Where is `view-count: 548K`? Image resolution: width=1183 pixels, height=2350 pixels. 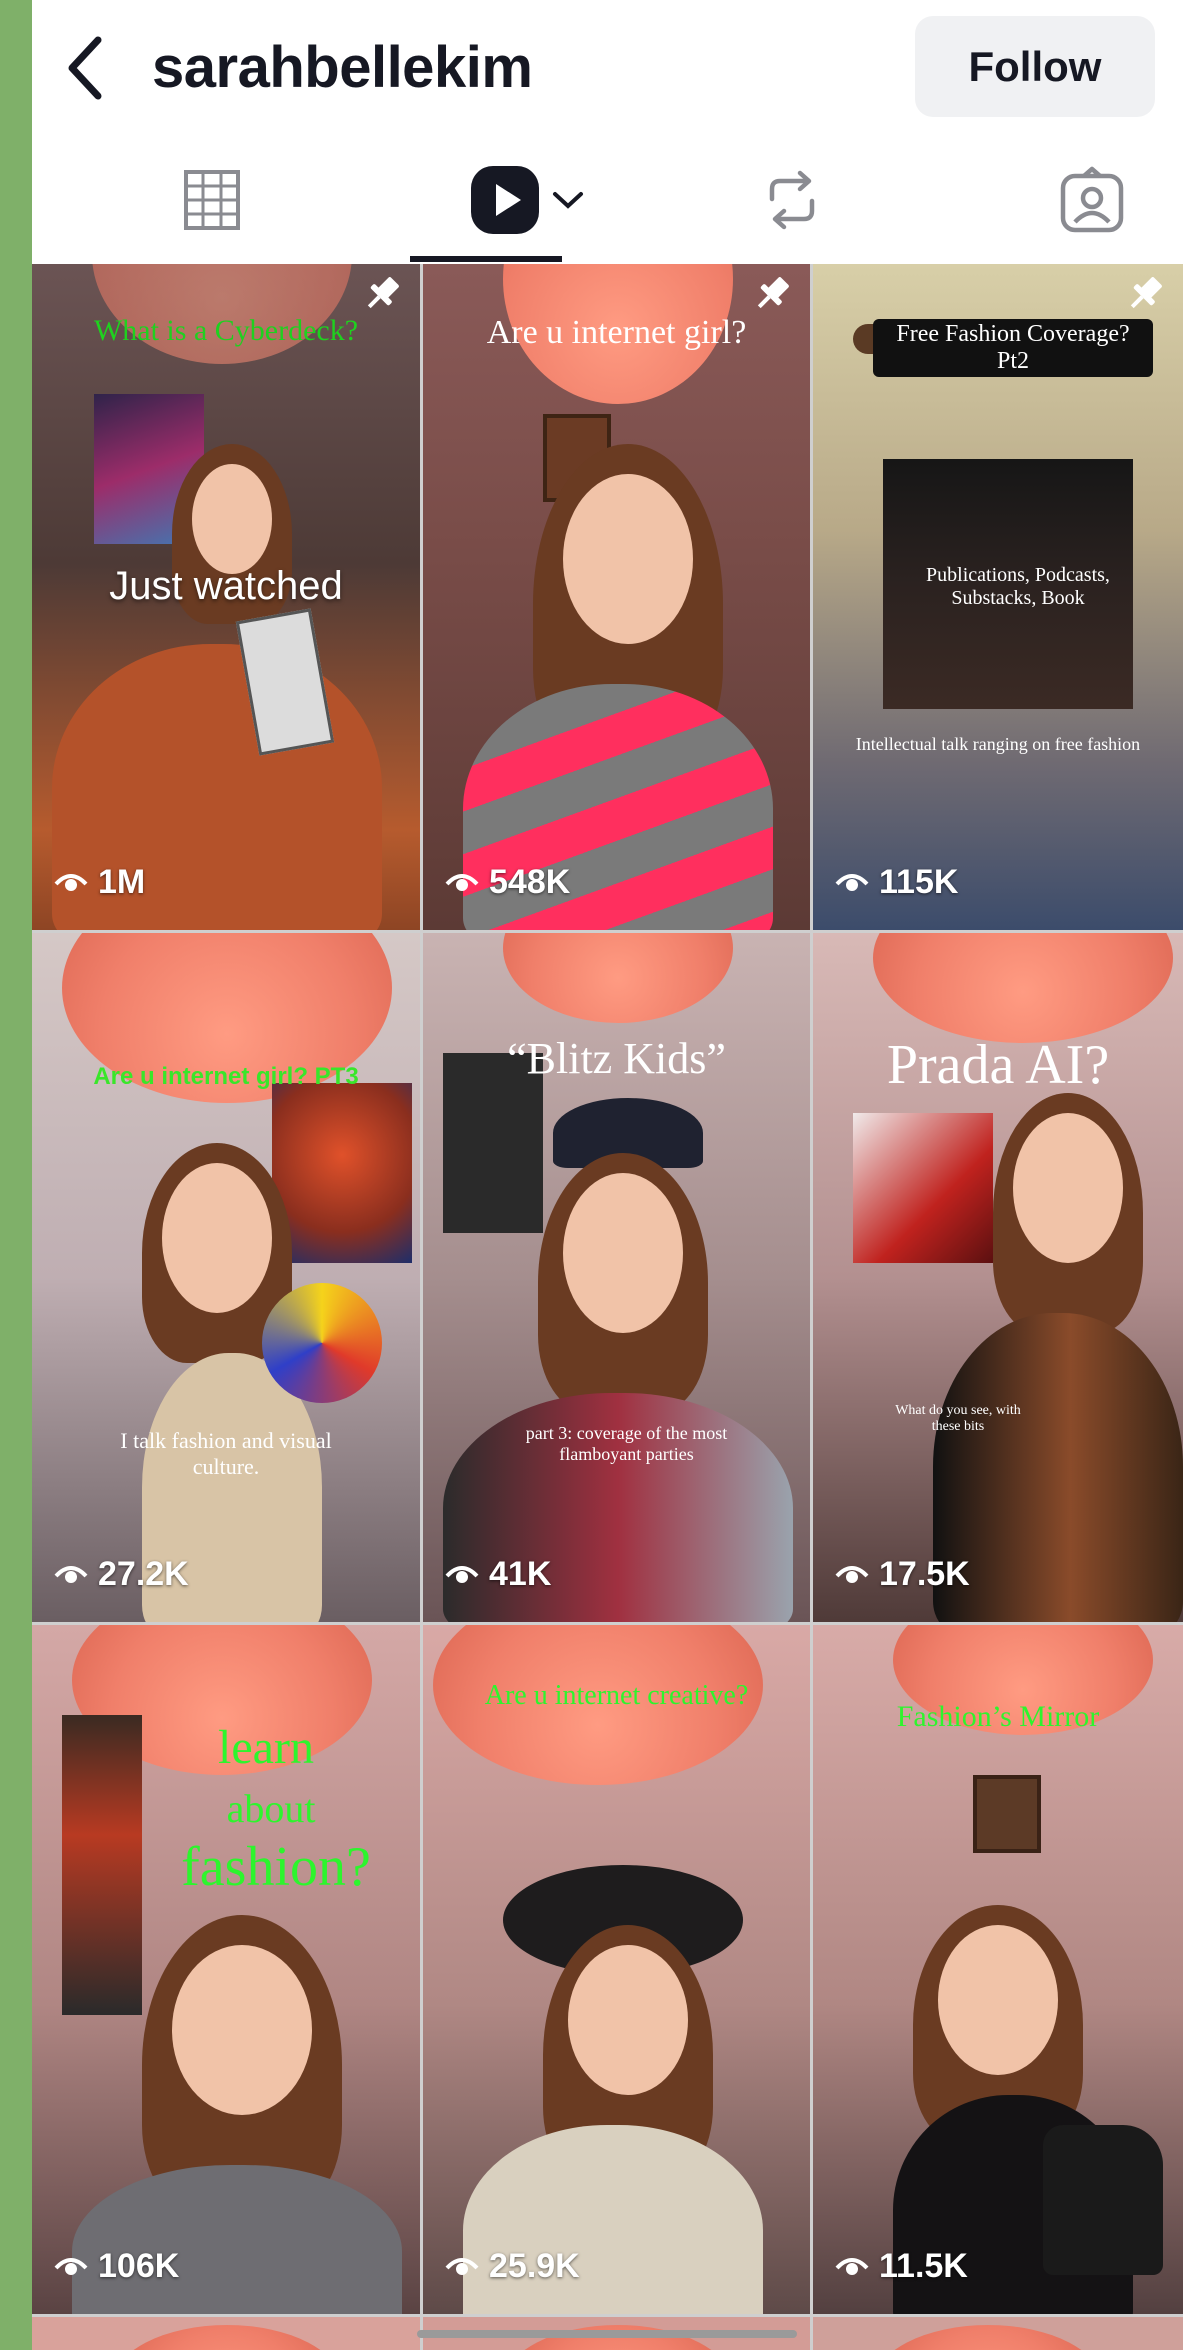 view-count: 548K is located at coordinates (507, 882).